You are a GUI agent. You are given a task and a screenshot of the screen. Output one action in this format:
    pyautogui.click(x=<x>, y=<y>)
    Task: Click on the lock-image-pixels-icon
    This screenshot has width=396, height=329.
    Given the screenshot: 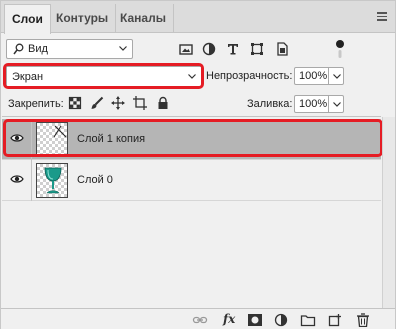 What is the action you would take?
    pyautogui.click(x=97, y=103)
    